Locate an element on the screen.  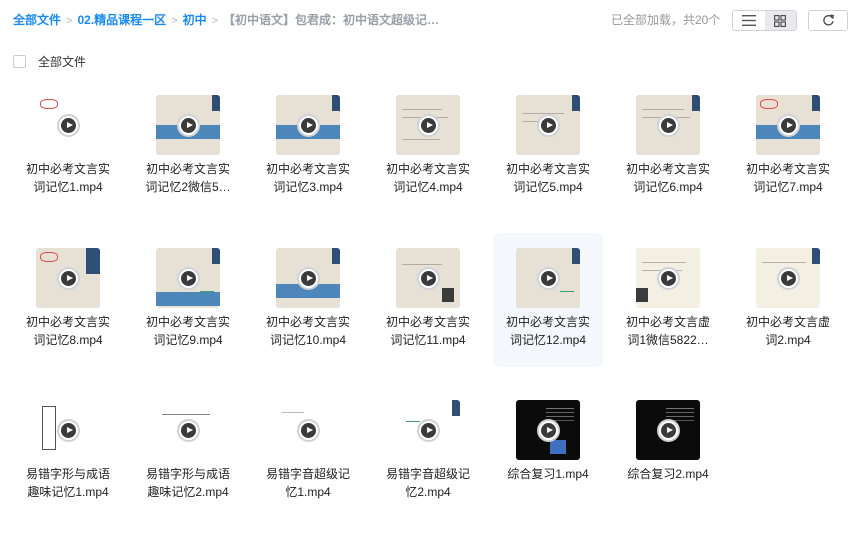
file-name: 初中必考文言实 词记忆8.mp4 is located at coordinates (68, 331).